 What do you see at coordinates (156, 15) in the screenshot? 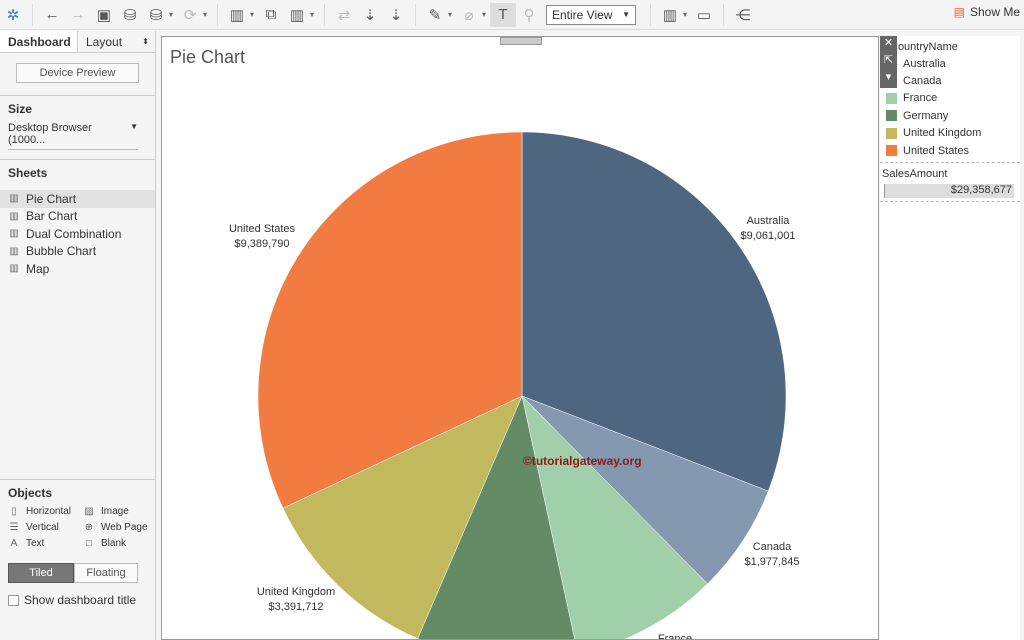
I see `pause-updates-icon: ⛁` at bounding box center [156, 15].